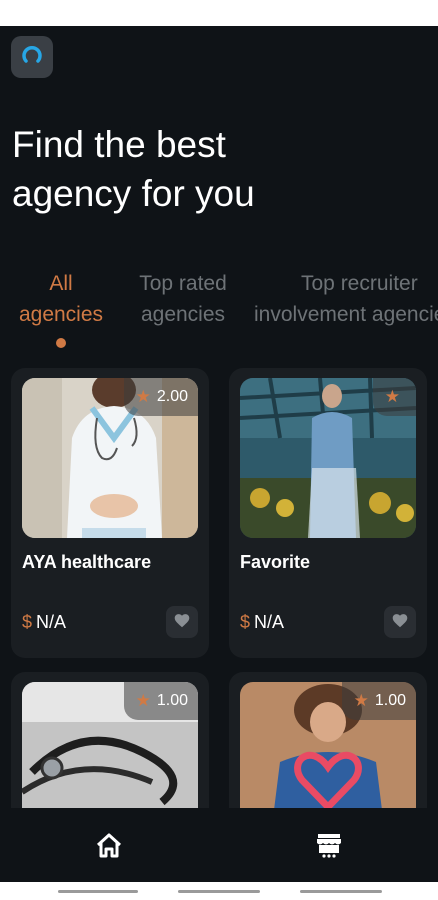  What do you see at coordinates (359, 283) in the screenshot?
I see `tab-label-line-1: Top recruiter` at bounding box center [359, 283].